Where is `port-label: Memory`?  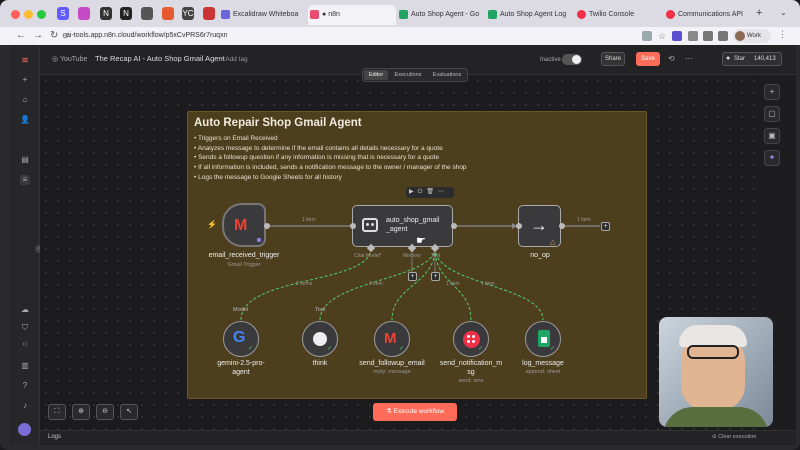 port-label: Memory is located at coordinates (412, 256).